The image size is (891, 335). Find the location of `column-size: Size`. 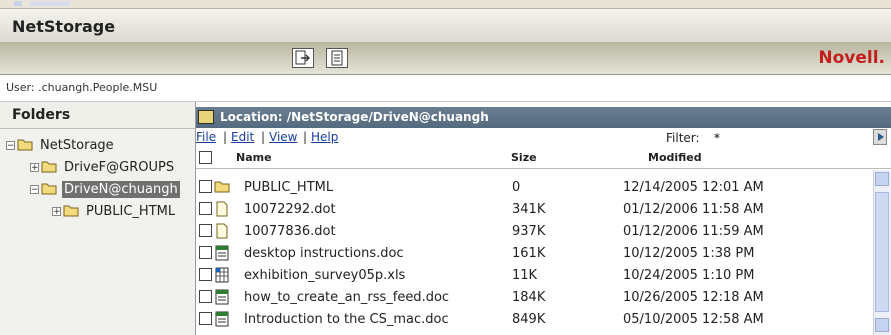

column-size: Size is located at coordinates (524, 157).